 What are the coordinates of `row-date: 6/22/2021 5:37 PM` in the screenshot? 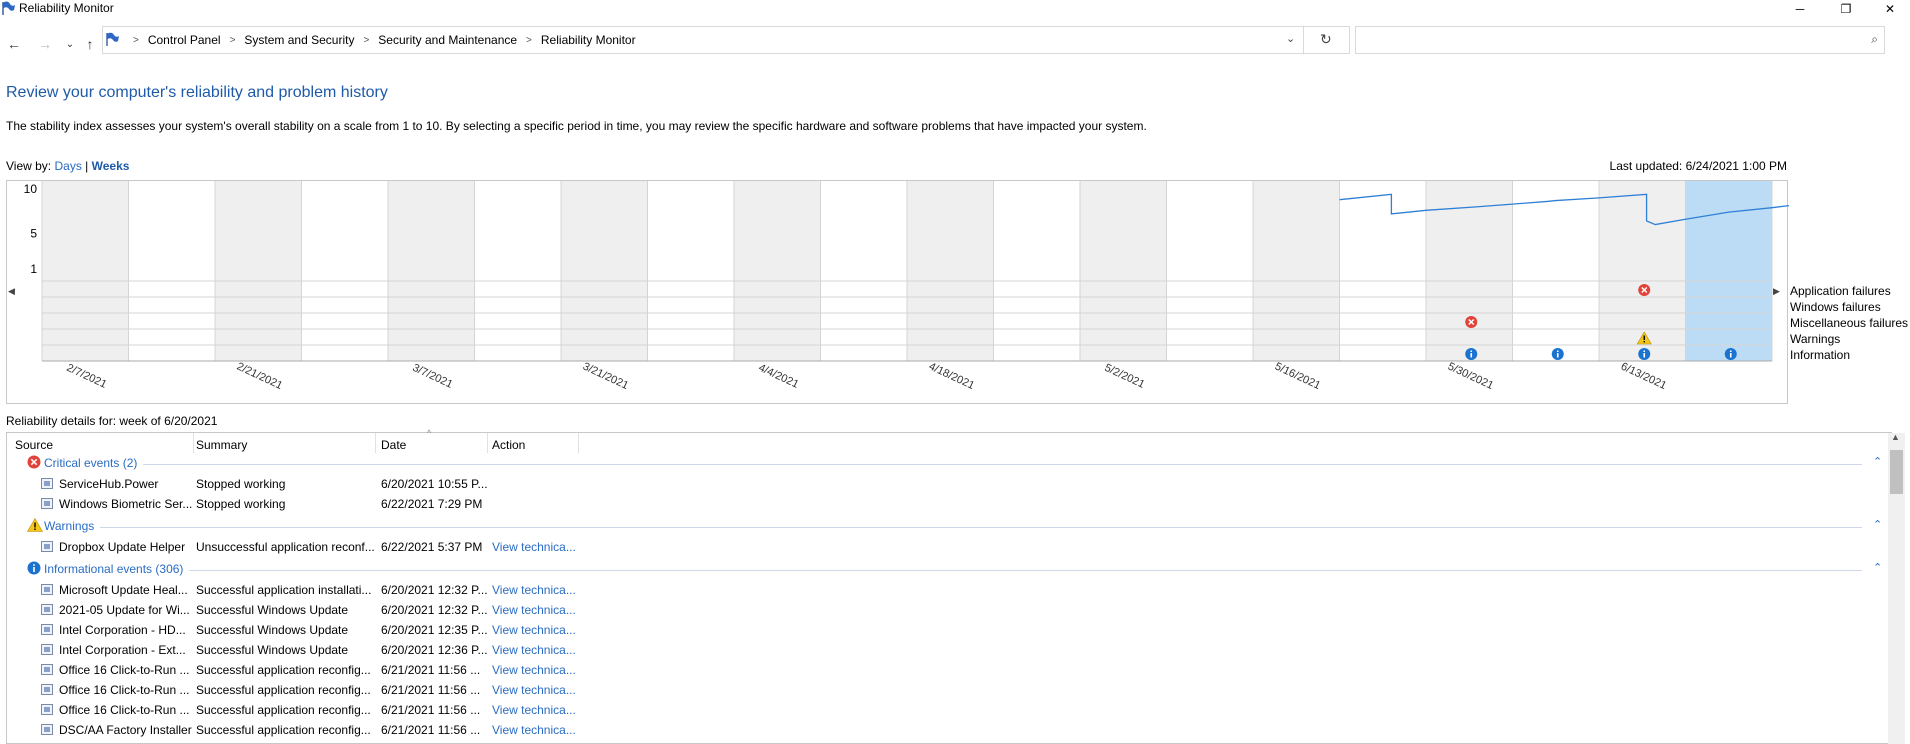 It's located at (432, 547).